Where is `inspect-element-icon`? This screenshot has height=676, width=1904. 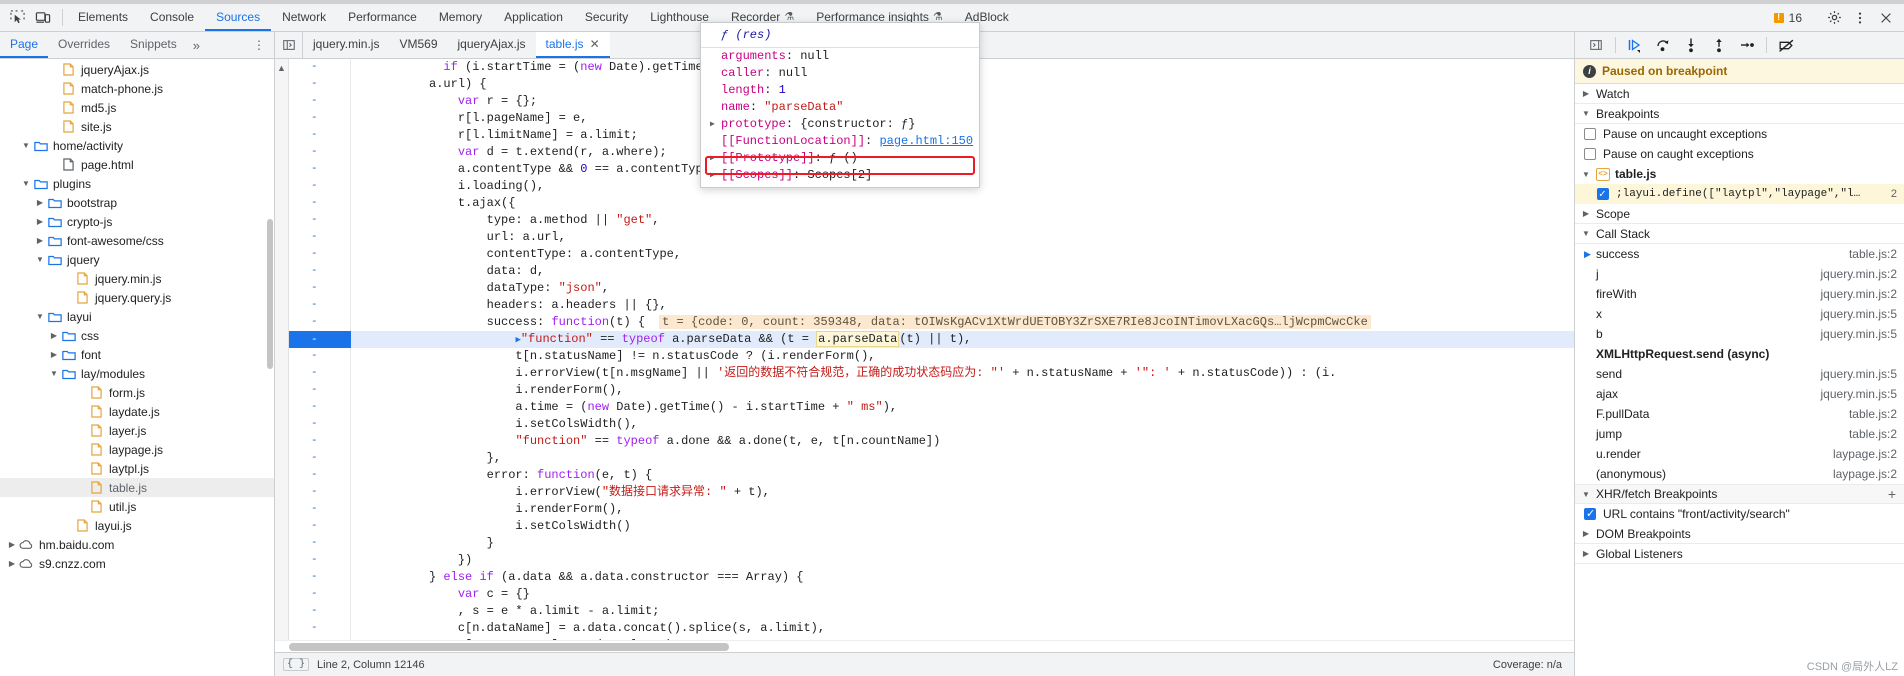 inspect-element-icon is located at coordinates (17, 18).